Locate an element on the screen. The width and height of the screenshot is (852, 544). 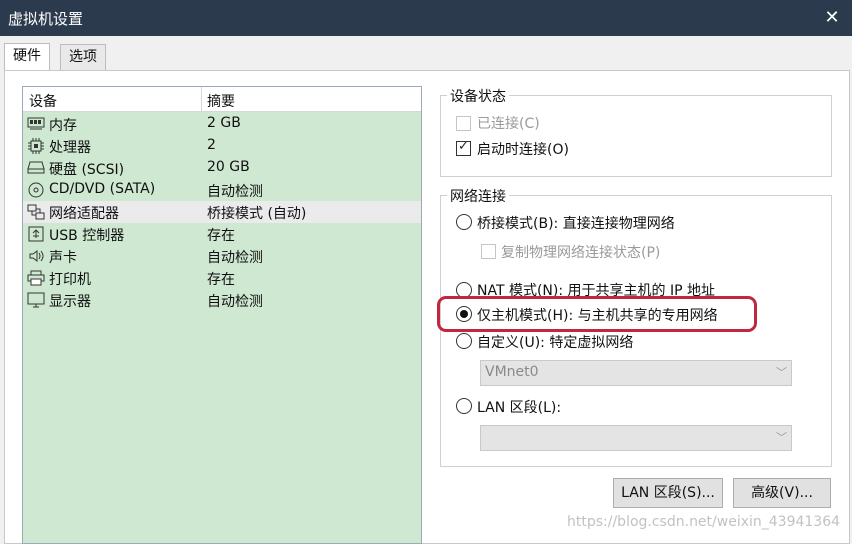
replicate-checkbox is located at coordinates (488, 251).